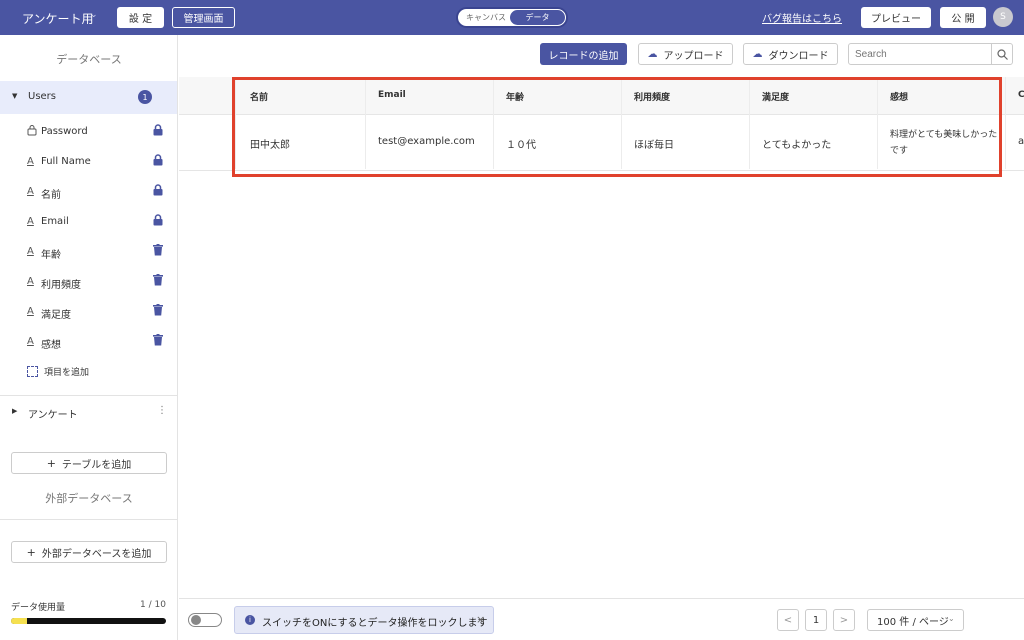 The width and height of the screenshot is (1024, 640). Describe the element at coordinates (583, 54) in the screenshot. I see `add-record-button: レコードの追加` at that location.